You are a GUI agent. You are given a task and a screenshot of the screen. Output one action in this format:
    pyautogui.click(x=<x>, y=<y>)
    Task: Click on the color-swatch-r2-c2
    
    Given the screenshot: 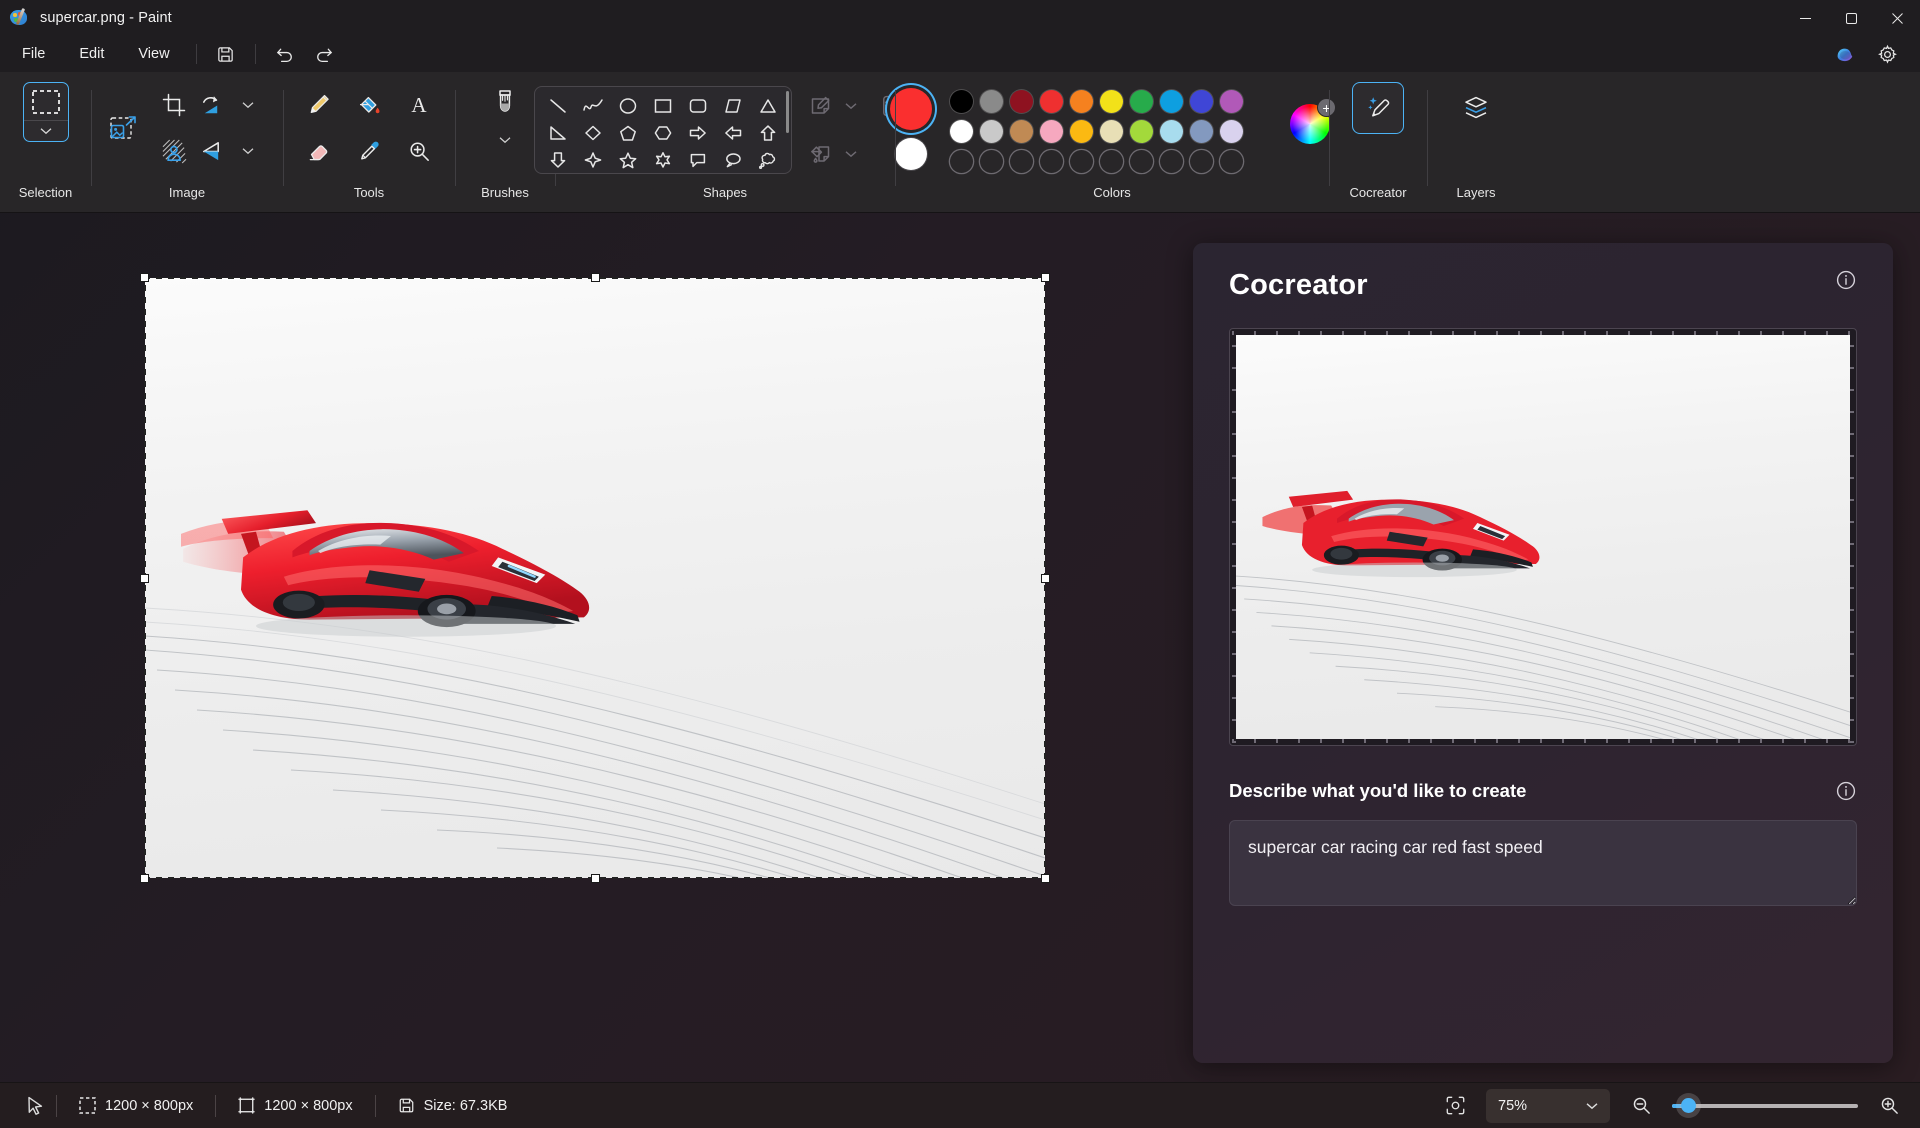 What is the action you would take?
    pyautogui.click(x=991, y=131)
    